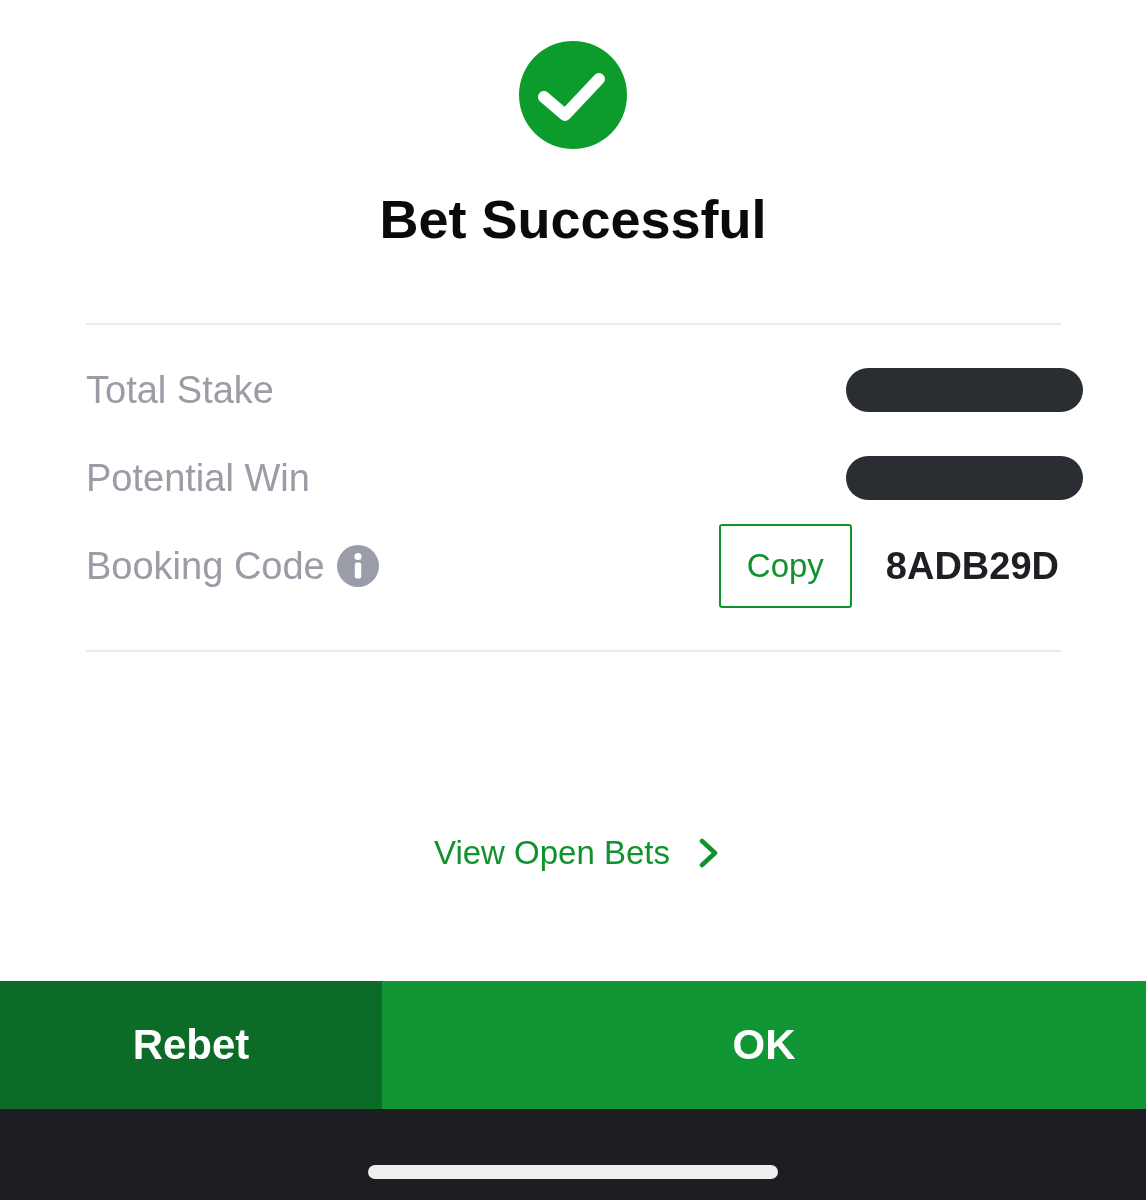  What do you see at coordinates (573, 219) in the screenshot?
I see `page-title: Bet Successful` at bounding box center [573, 219].